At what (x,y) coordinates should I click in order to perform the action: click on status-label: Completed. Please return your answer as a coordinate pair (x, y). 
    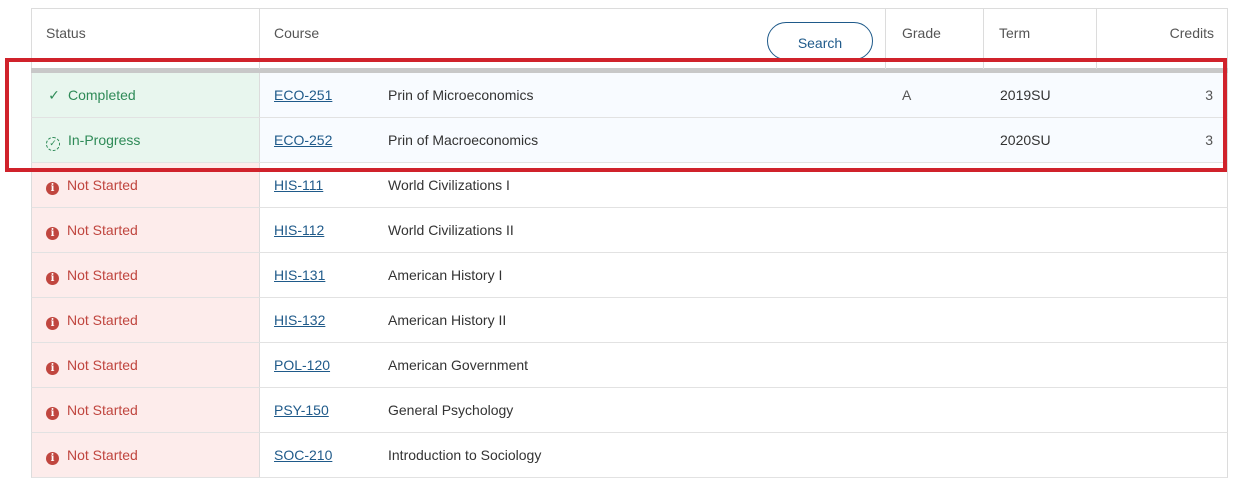
    Looking at the image, I should click on (102, 95).